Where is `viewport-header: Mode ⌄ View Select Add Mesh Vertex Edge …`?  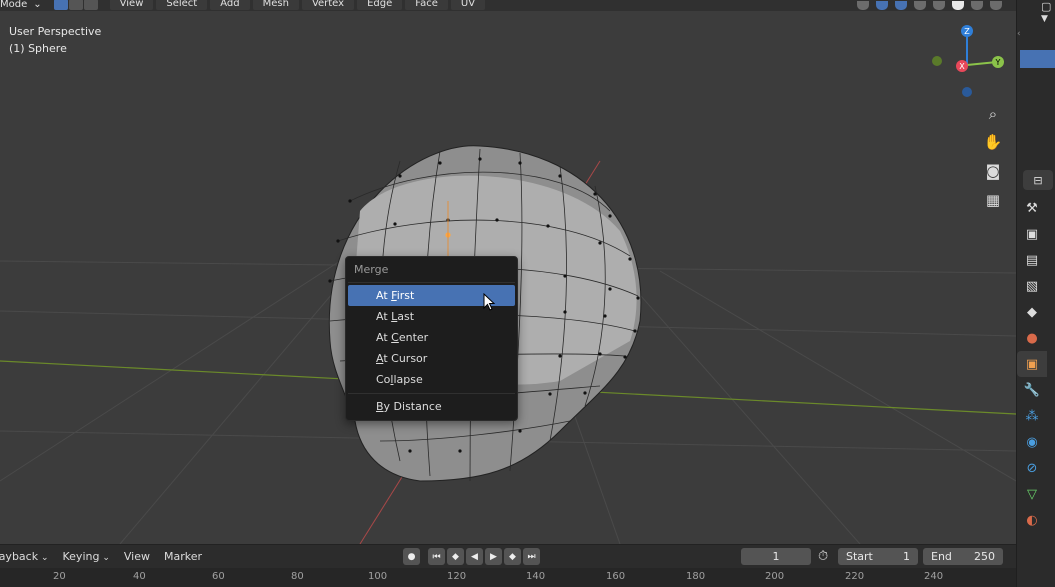 viewport-header: Mode ⌄ View Select Add Mesh Vertex Edge … is located at coordinates (508, 5).